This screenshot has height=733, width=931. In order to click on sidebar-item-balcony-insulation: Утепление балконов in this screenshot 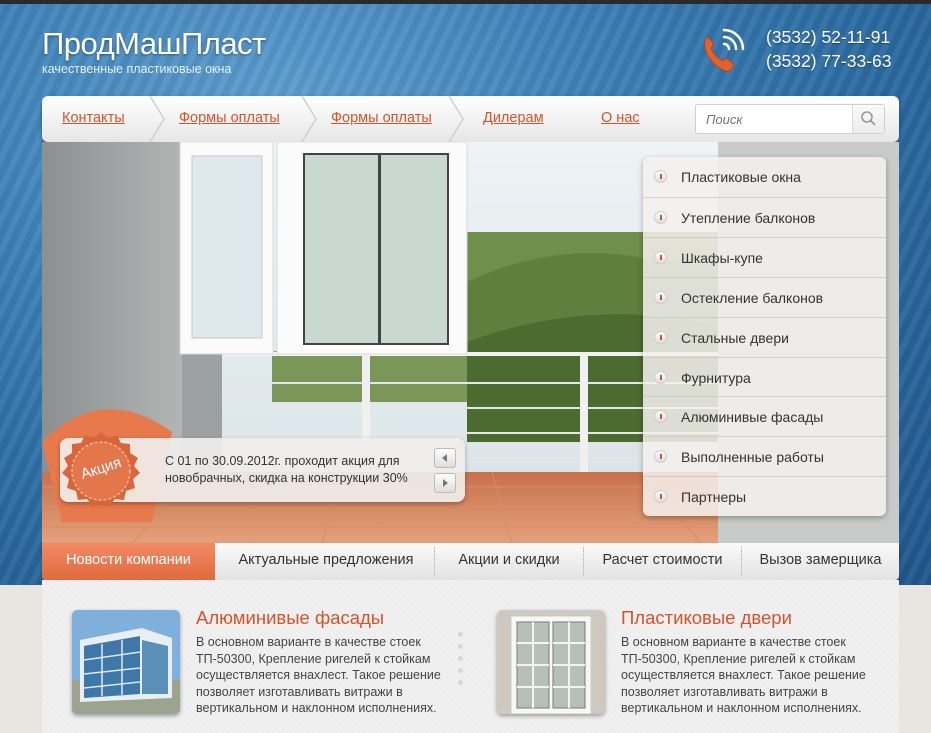, I will do `click(764, 216)`.